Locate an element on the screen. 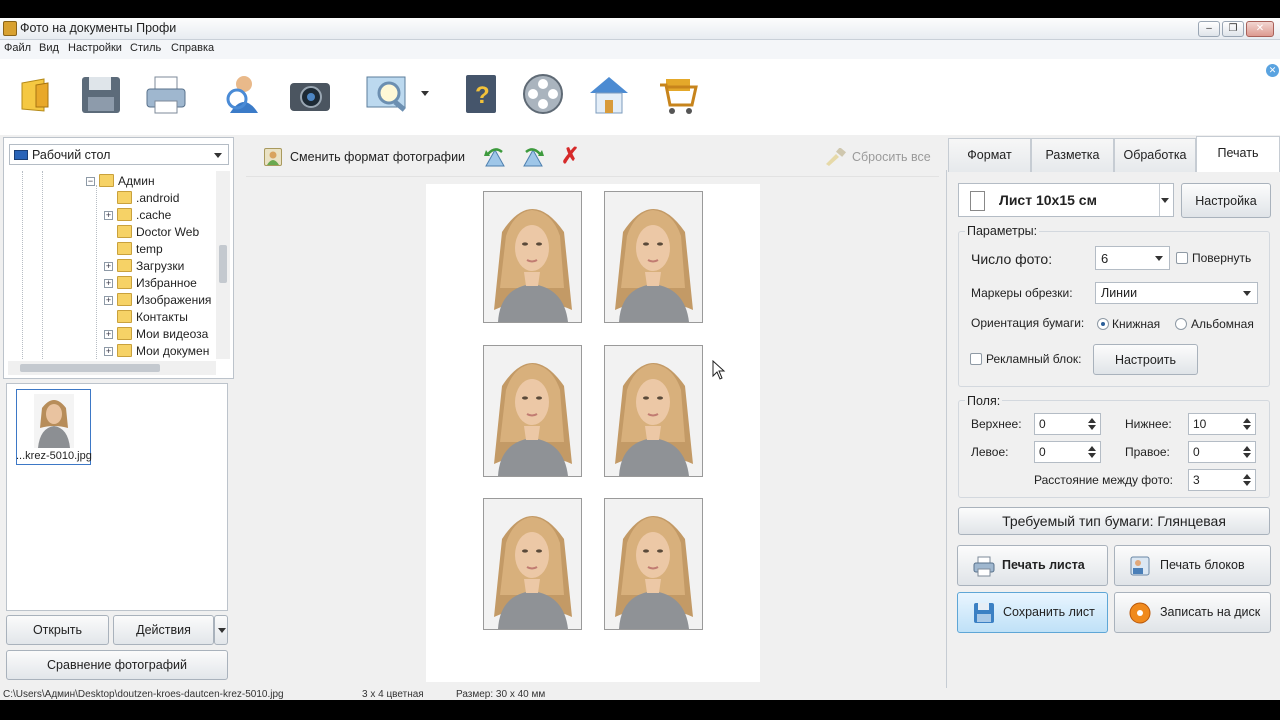  top-margin-spinner: 0 is located at coordinates (1067, 424).